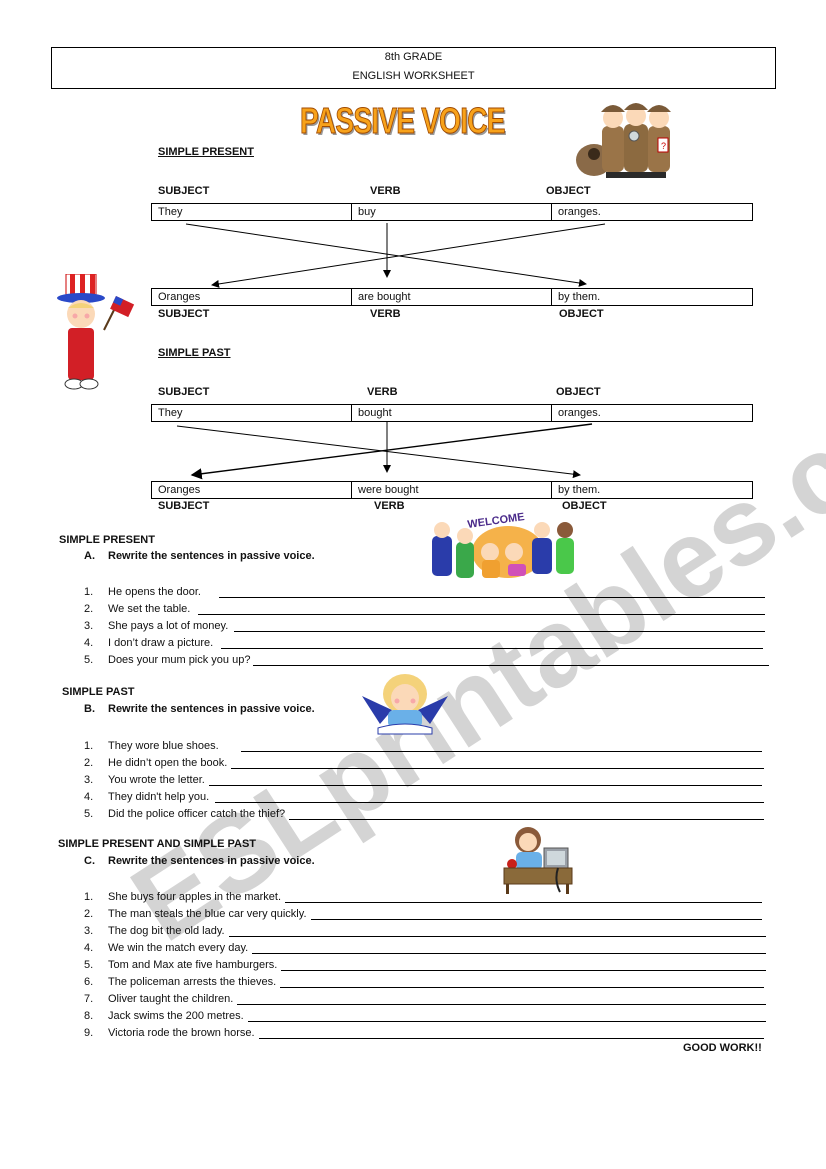 Image resolution: width=826 pixels, height=1169 pixels. What do you see at coordinates (107, 540) in the screenshot?
I see `exercise-section-title: SIMPLE PRESENT` at bounding box center [107, 540].